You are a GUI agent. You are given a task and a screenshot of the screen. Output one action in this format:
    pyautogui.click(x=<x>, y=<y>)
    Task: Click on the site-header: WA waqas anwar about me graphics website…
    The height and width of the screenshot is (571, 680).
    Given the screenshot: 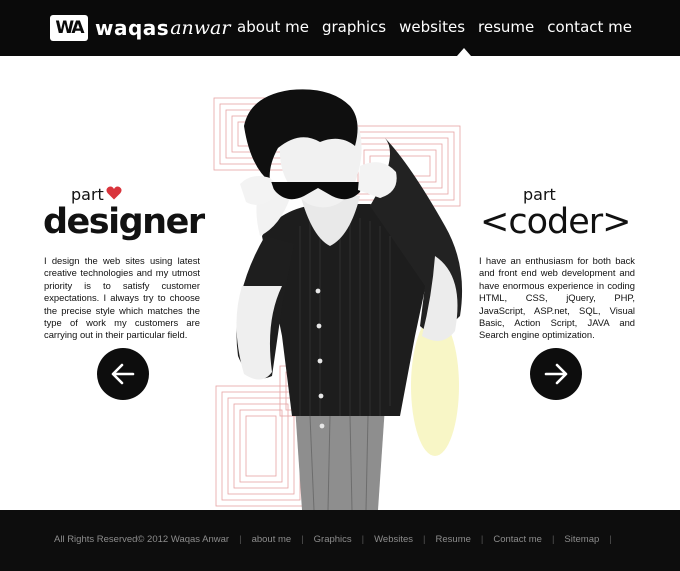 What is the action you would take?
    pyautogui.click(x=340, y=28)
    